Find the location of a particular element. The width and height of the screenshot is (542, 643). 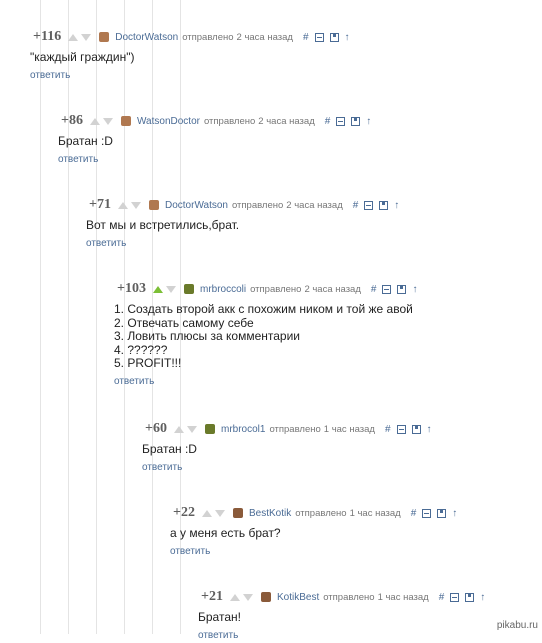

comment-header: +60 mrbrocol1 отправлено 1 час назад # ↑ is located at coordinates (288, 429).